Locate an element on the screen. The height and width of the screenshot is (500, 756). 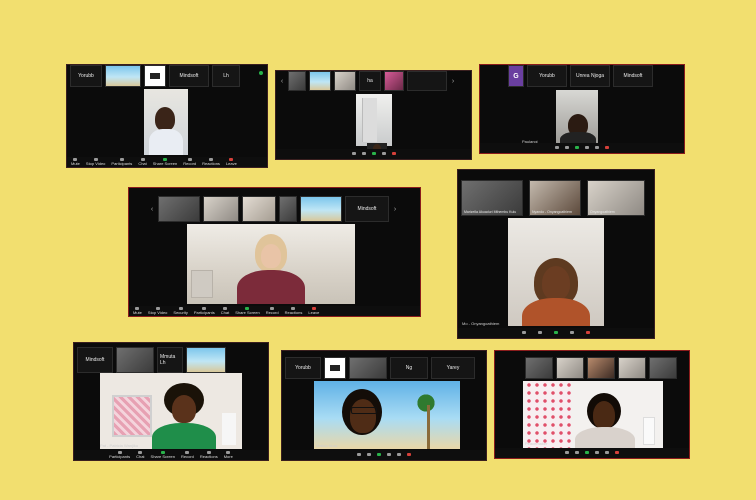
participant-strip: ‹ Mindsoft › is located at coordinates (274, 209).